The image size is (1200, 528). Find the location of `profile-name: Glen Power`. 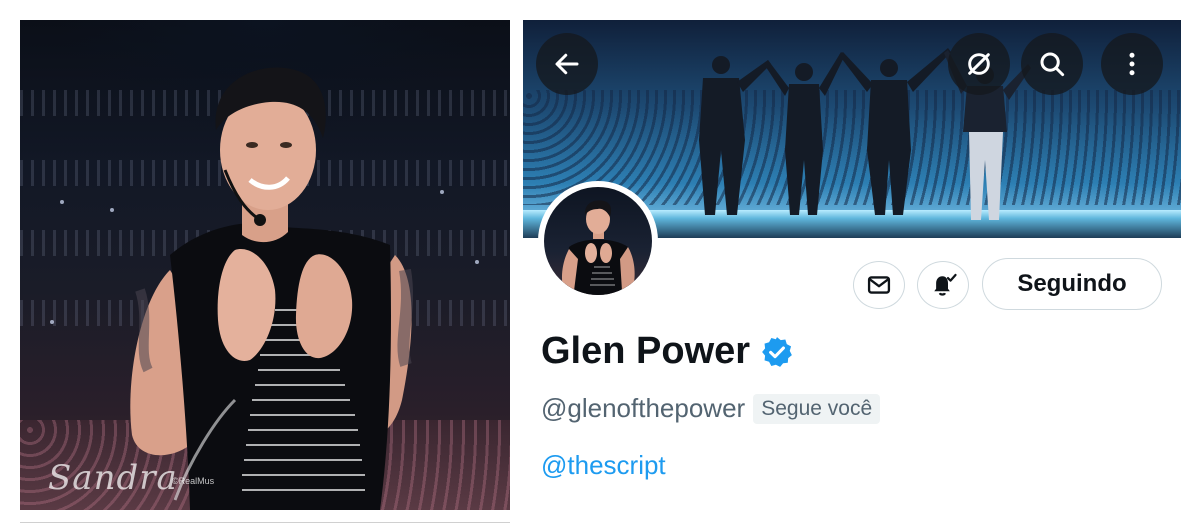

profile-name: Glen Power is located at coordinates (667, 351).